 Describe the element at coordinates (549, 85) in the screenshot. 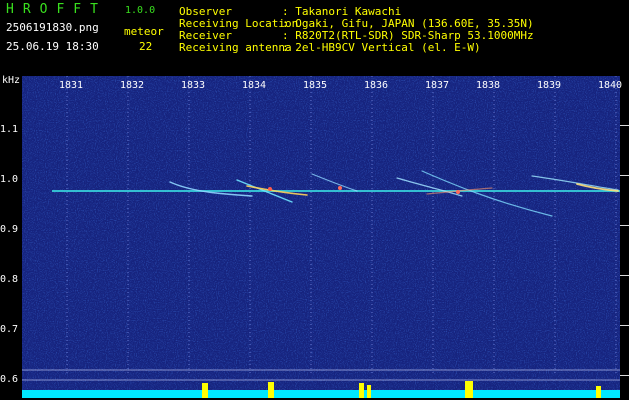

I see `x-tick-label: 1839` at that location.